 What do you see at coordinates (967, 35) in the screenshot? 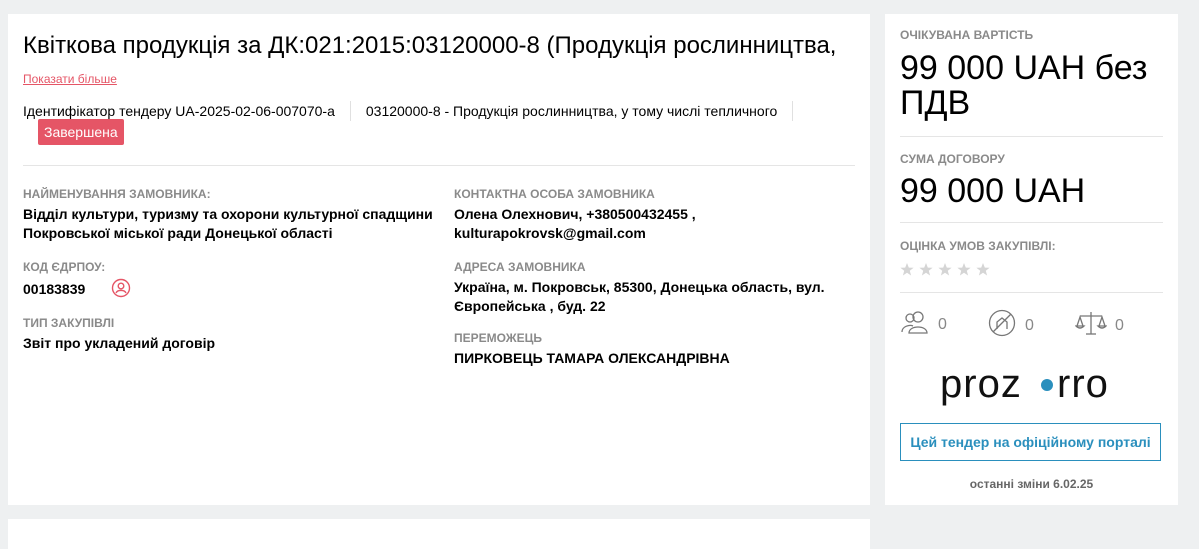
I see `expected-value-label: ОЧІКУВАНА ВАРТІСТЬ` at bounding box center [967, 35].